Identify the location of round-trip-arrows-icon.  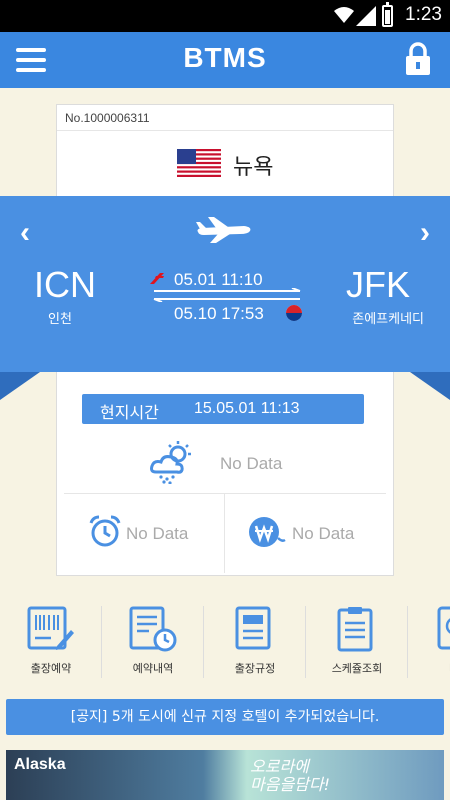
(227, 295).